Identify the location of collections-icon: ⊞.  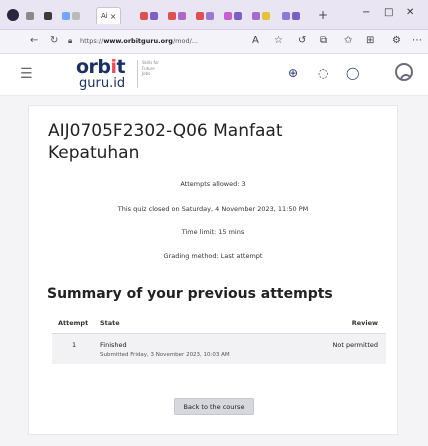
(370, 40).